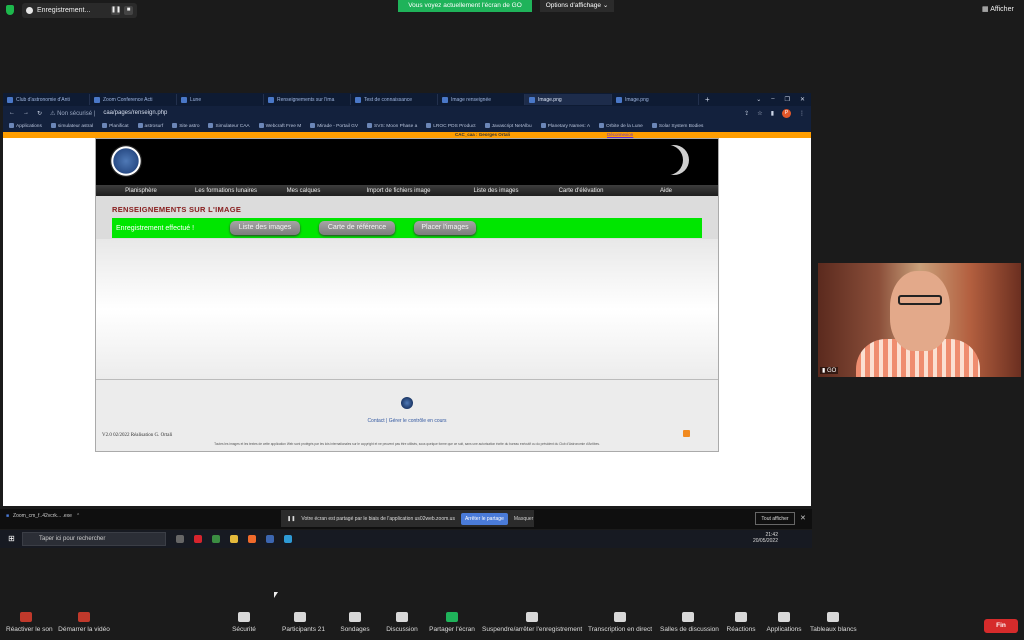  Describe the element at coordinates (8, 516) in the screenshot. I see `zoom-file-icon: ■` at that location.